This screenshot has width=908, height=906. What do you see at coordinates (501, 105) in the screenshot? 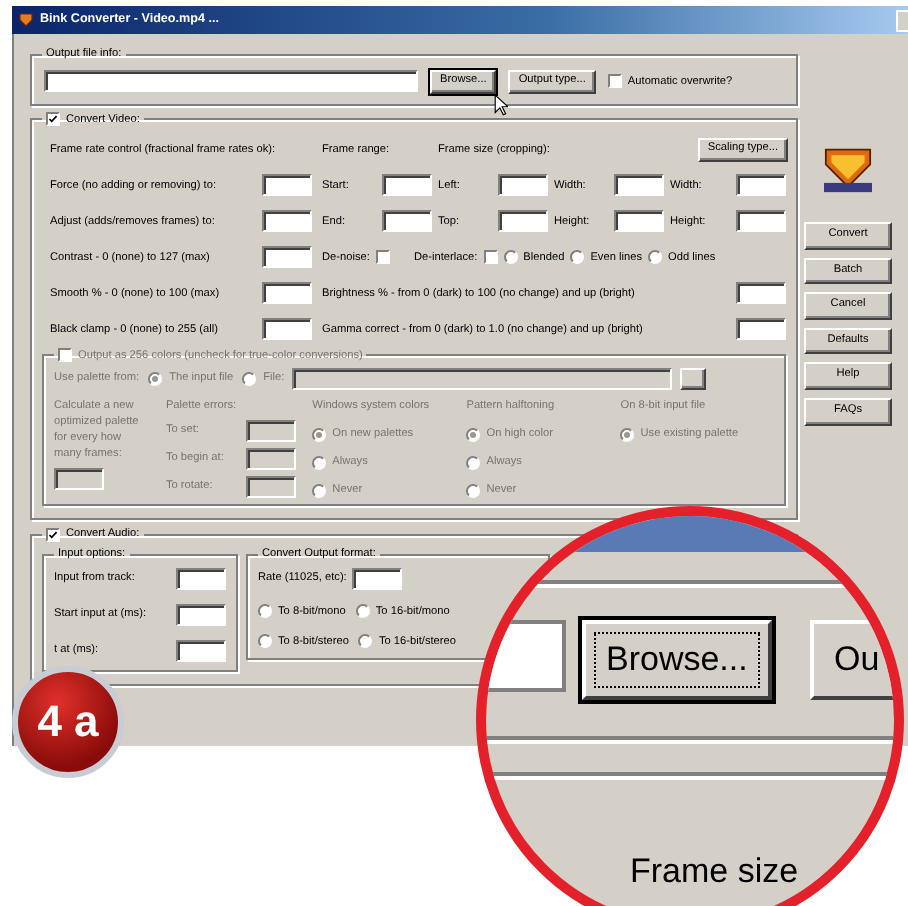
I see `cursor-icon` at bounding box center [501, 105].